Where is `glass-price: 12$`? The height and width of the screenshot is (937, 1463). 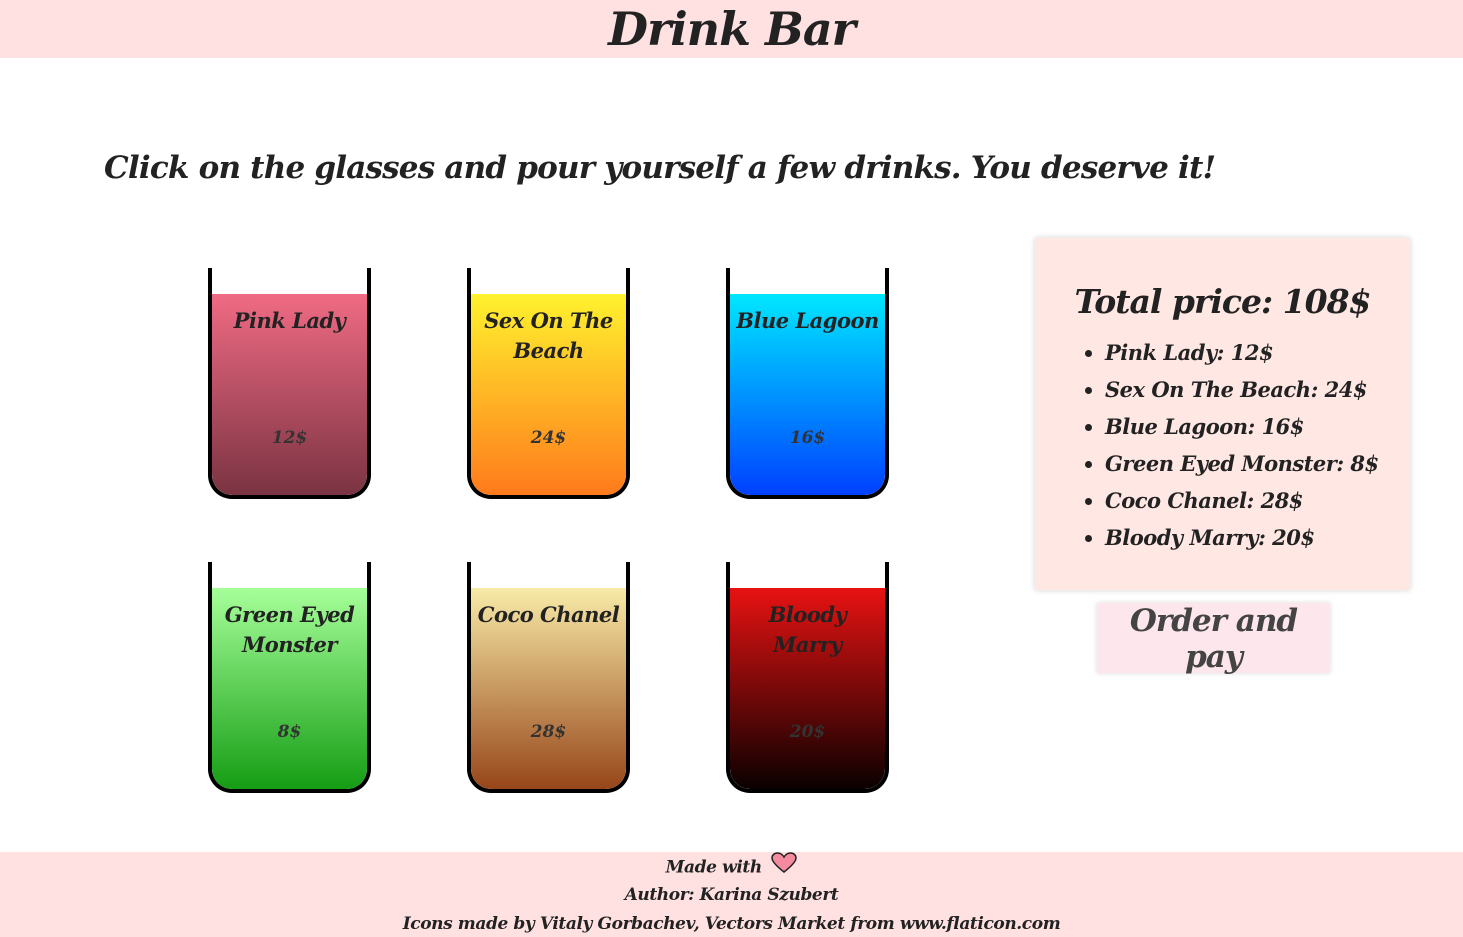 glass-price: 12$ is located at coordinates (289, 438).